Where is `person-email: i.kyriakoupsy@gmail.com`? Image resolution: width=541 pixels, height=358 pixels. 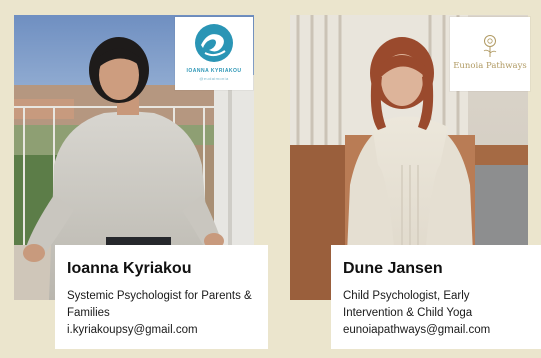 person-email: i.kyriakoupsy@gmail.com is located at coordinates (161, 330).